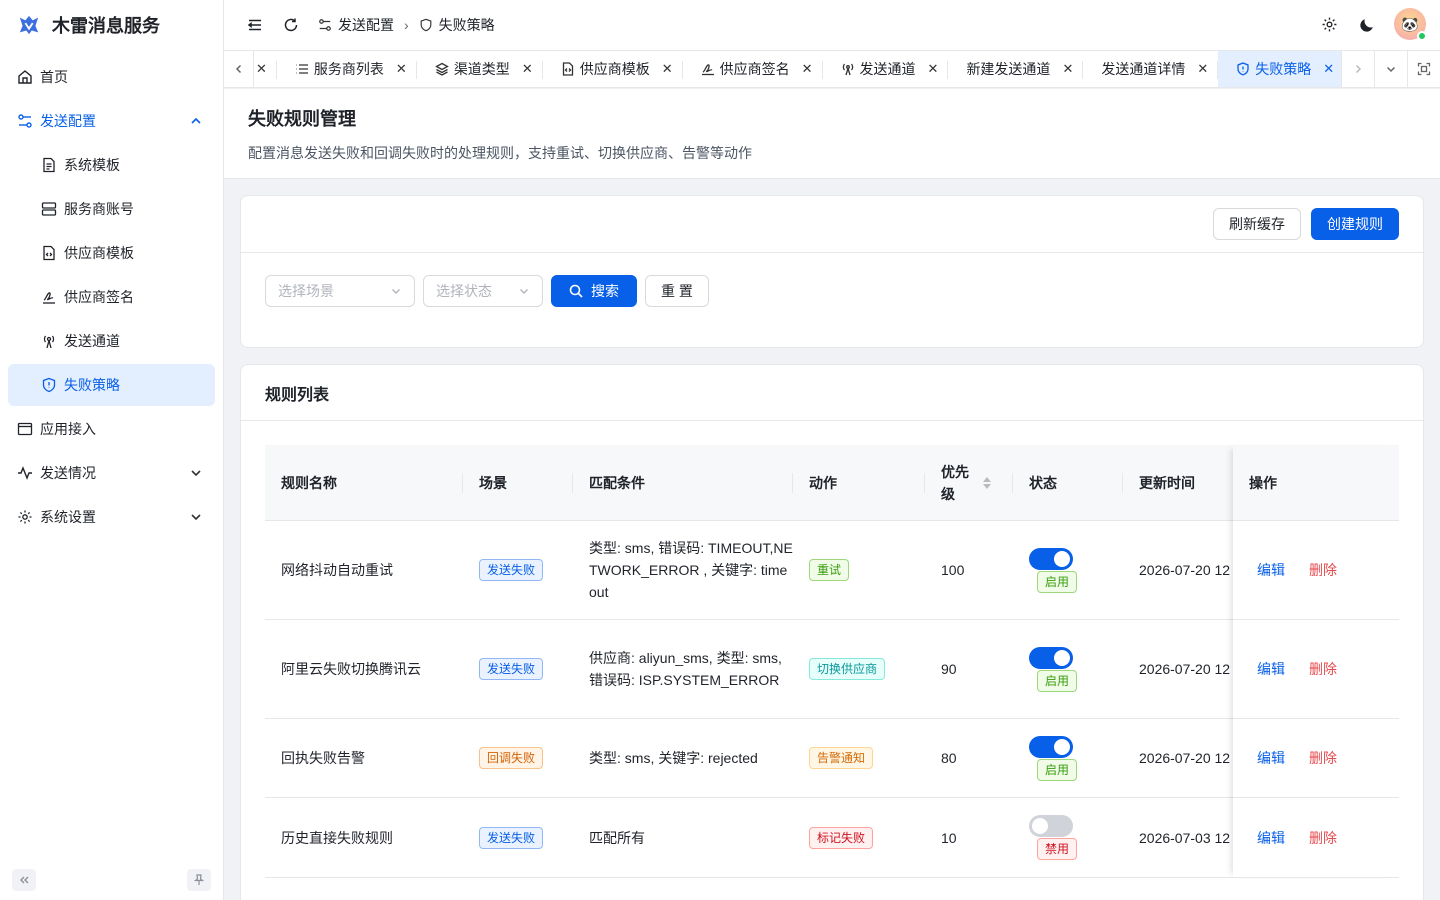 The image size is (1440, 900). Describe the element at coordinates (1357, 69) in the screenshot. I see `tabs-scroll-right-button` at that location.